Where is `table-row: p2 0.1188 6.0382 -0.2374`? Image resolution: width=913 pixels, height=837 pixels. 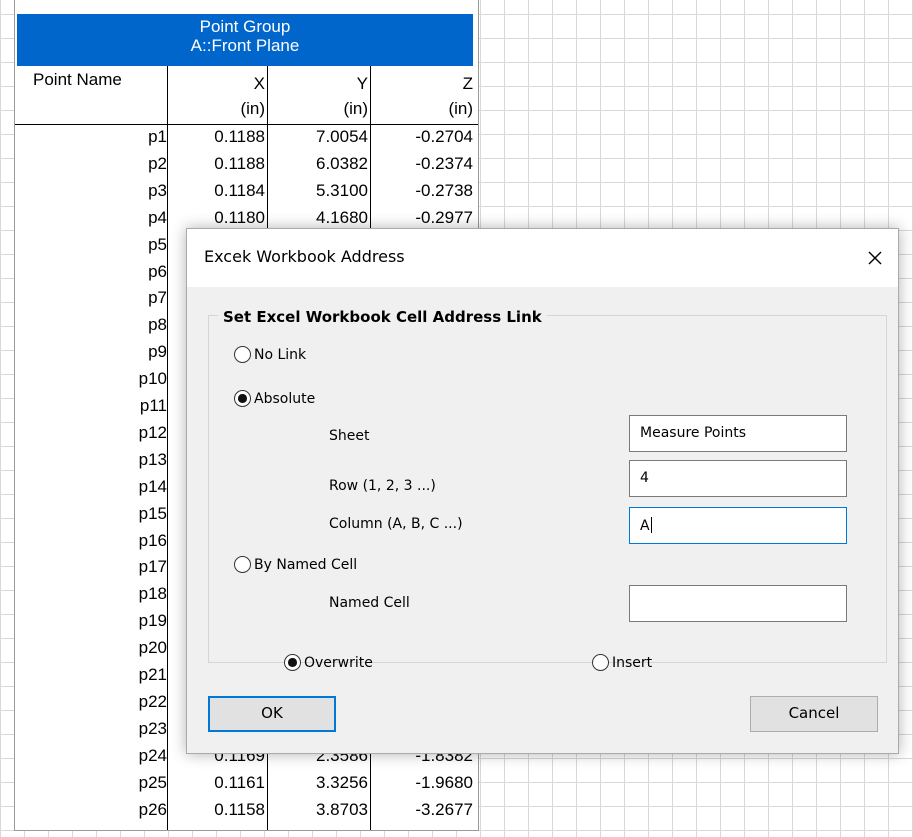
table-row: p2 0.1188 6.0382 -0.2374 is located at coordinates (246, 165).